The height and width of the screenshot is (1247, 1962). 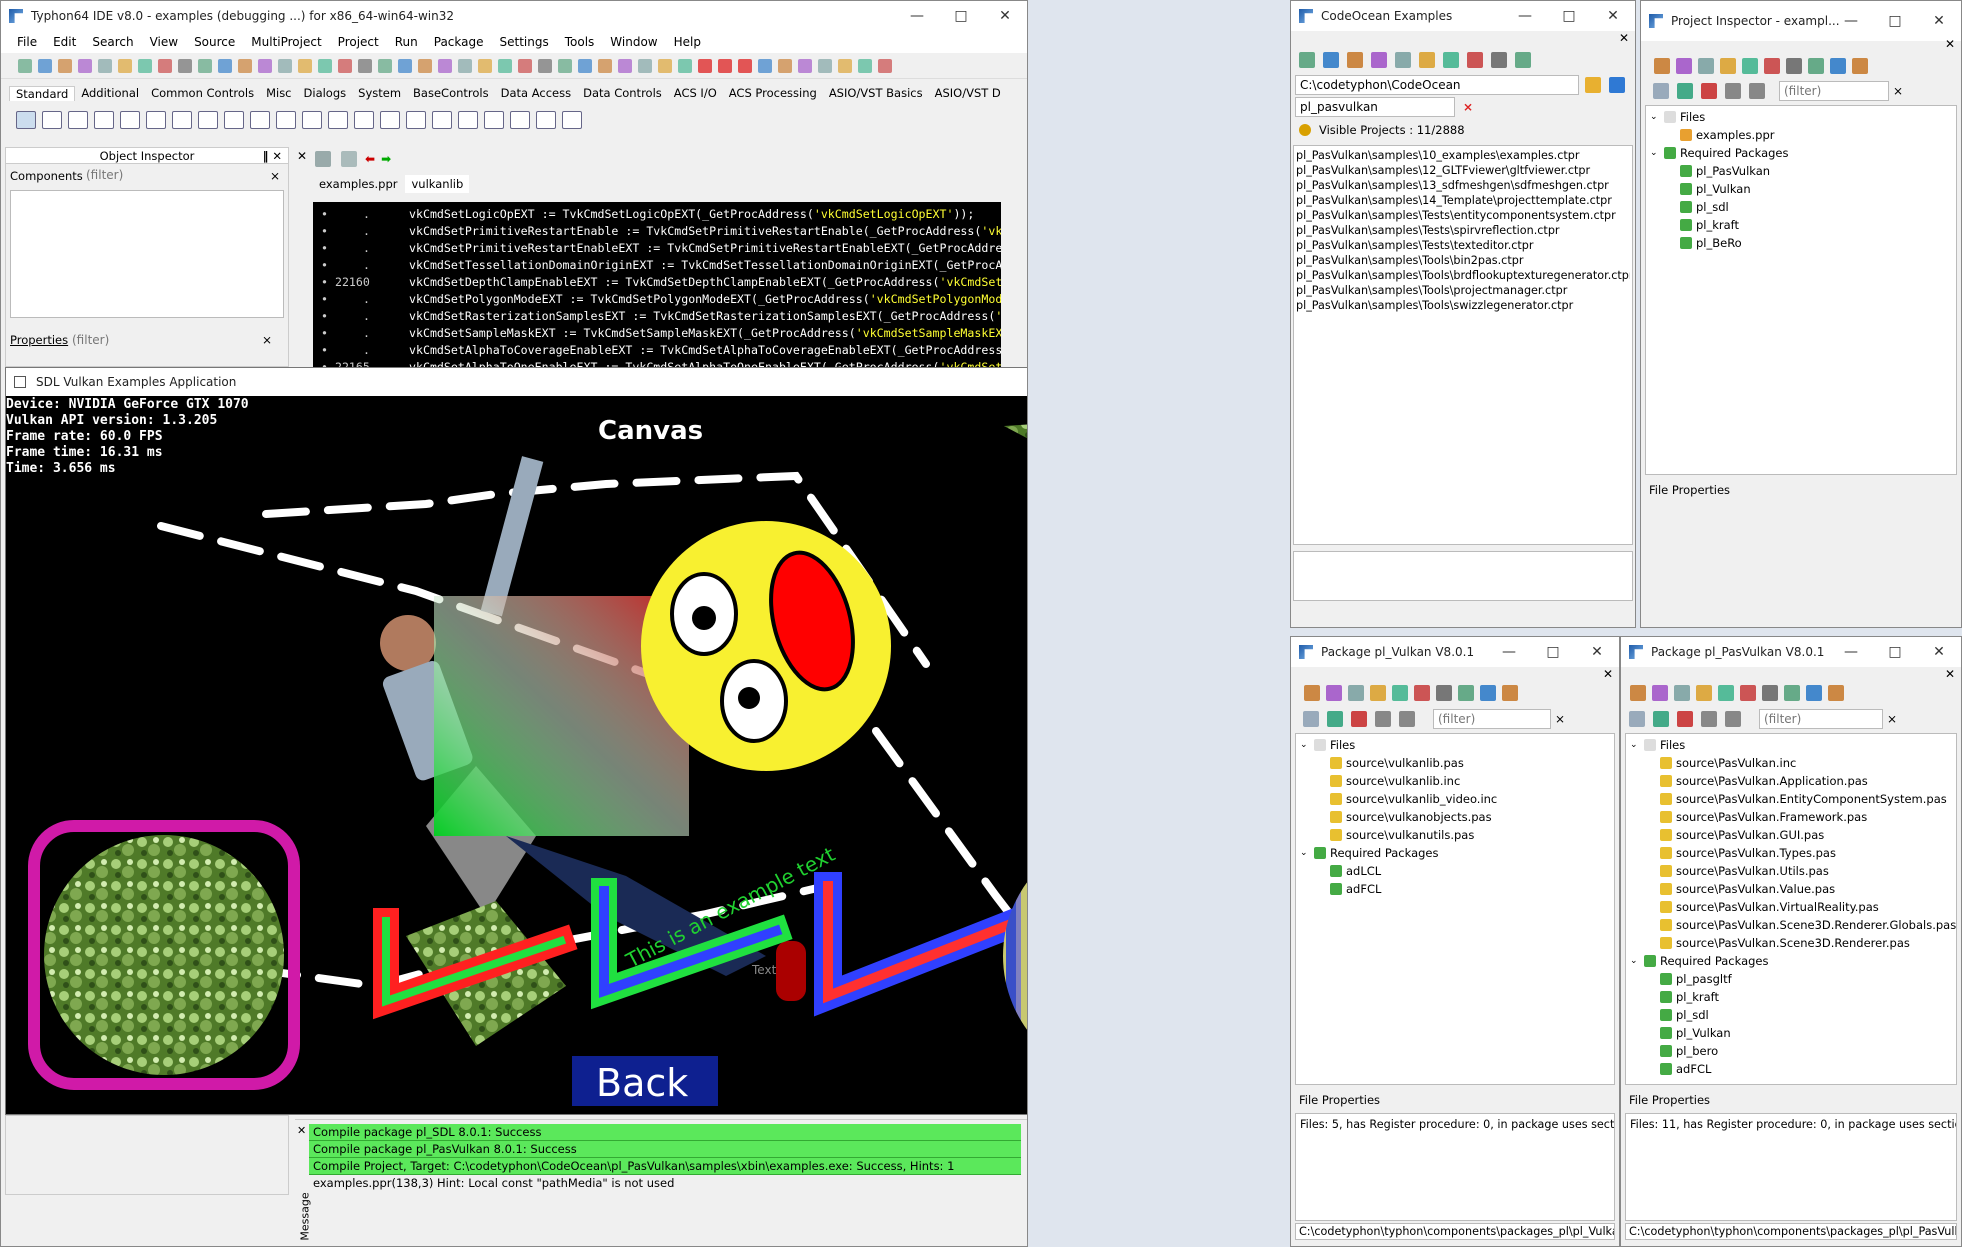 What do you see at coordinates (1463, 260) in the screenshot?
I see `project-list-item: pl_PasVulkan\samples\Tools\bin2pas.ctpr` at bounding box center [1463, 260].